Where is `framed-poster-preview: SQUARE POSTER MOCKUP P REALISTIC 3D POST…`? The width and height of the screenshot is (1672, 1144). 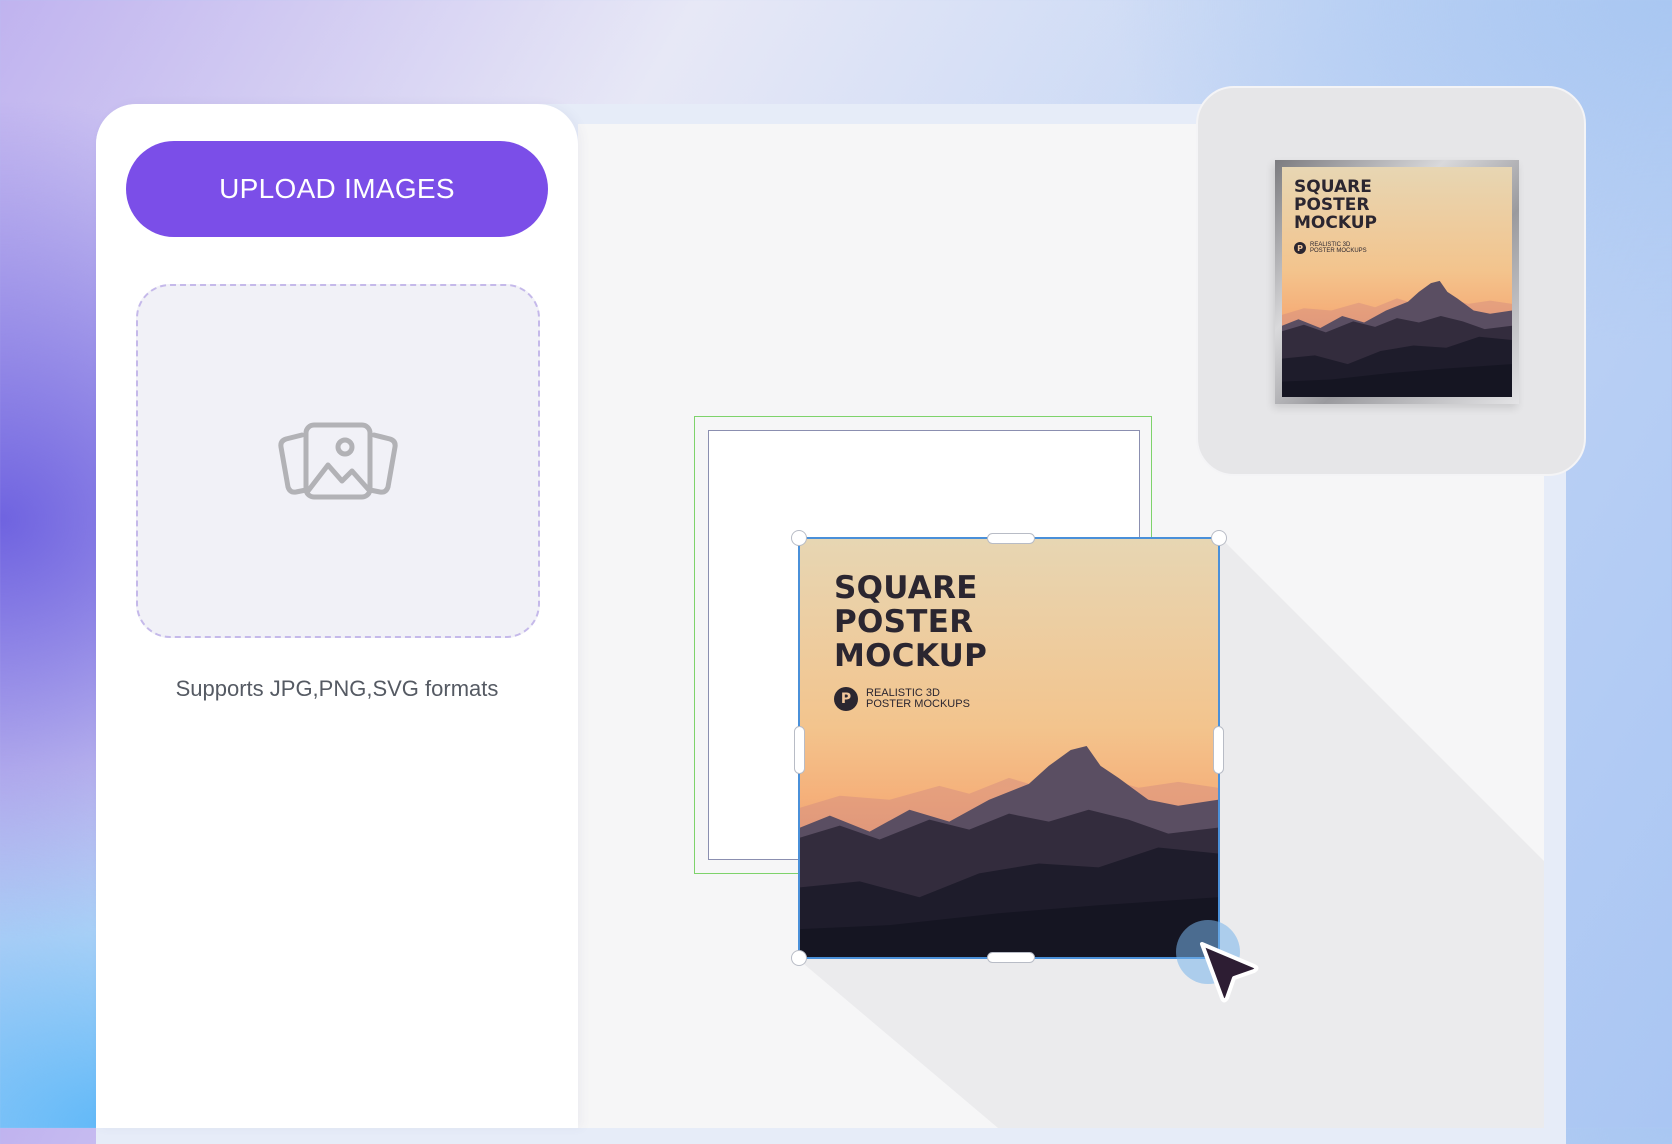 framed-poster-preview: SQUARE POSTER MOCKUP P REALISTIC 3D POST… is located at coordinates (1397, 282).